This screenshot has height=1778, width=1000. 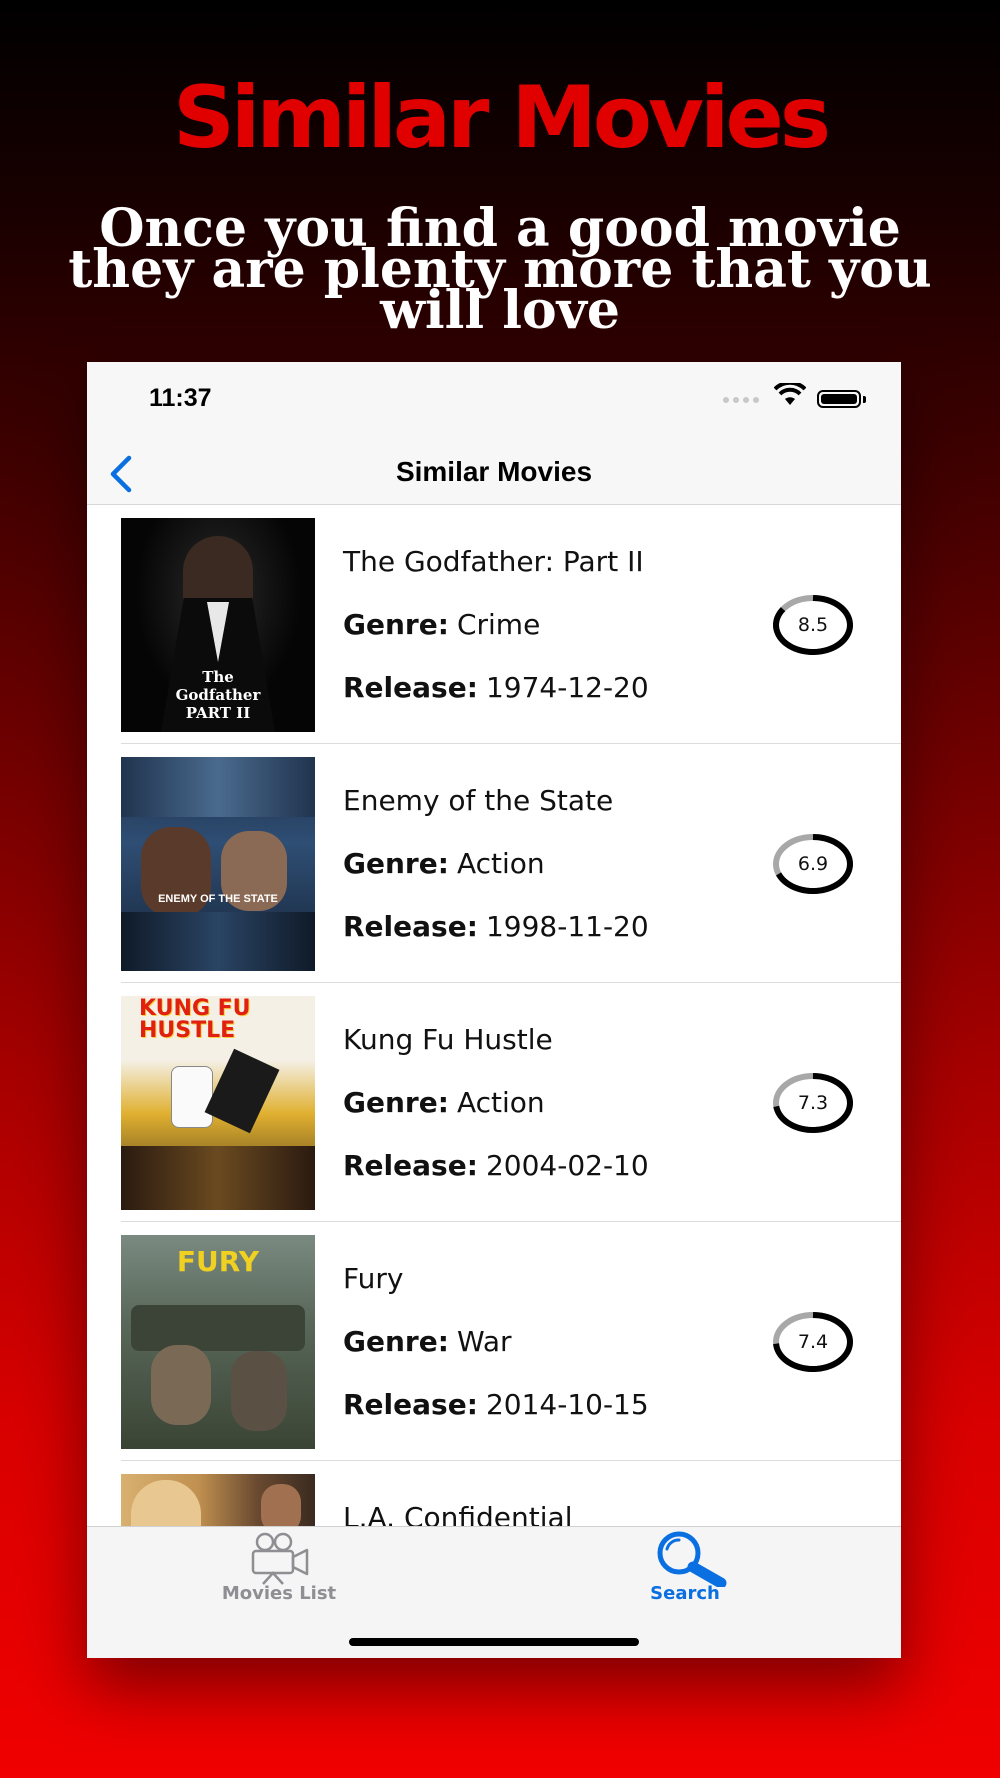 What do you see at coordinates (218, 899) in the screenshot?
I see `poster-text: ENEMY OF THE STATE` at bounding box center [218, 899].